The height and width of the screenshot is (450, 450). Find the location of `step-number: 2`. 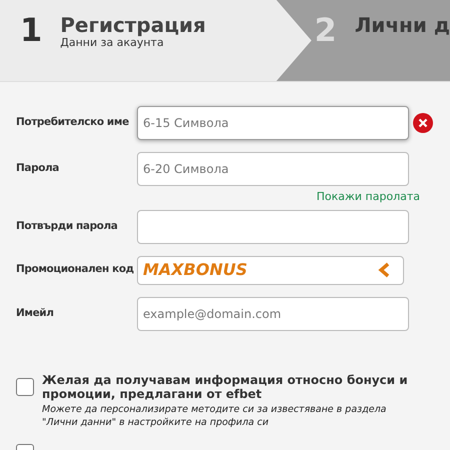

step-number: 2 is located at coordinates (325, 30).